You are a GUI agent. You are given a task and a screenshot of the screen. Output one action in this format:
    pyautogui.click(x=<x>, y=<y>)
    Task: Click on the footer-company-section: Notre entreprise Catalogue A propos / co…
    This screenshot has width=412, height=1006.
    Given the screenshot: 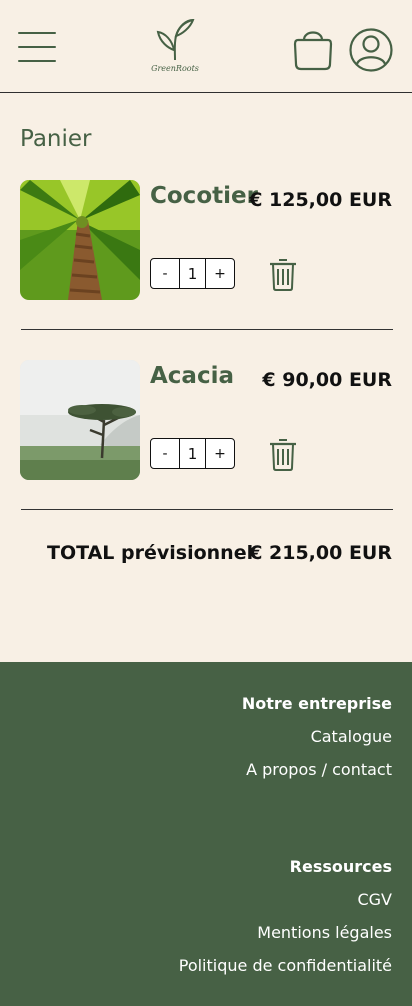 What is the action you would take?
    pyautogui.click(x=317, y=743)
    